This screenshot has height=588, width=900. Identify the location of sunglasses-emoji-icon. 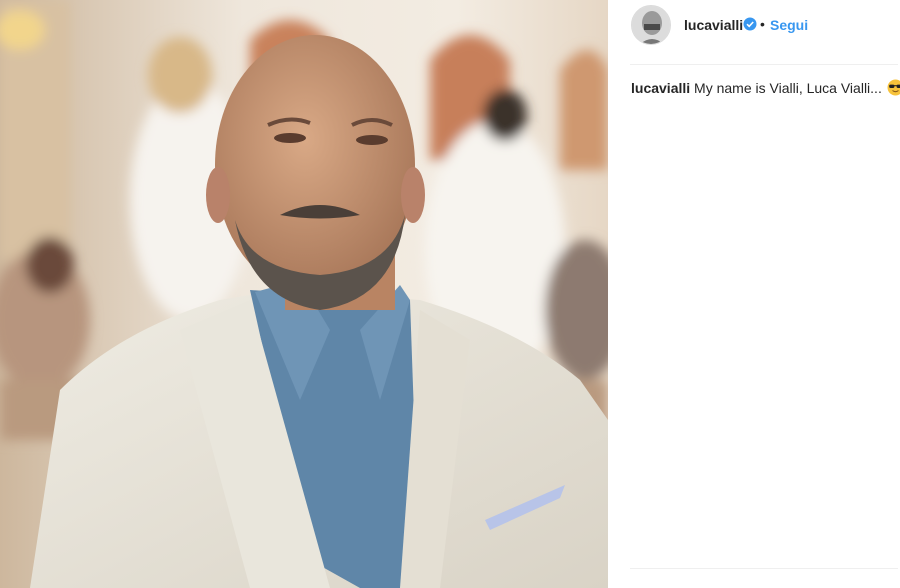
(893, 87).